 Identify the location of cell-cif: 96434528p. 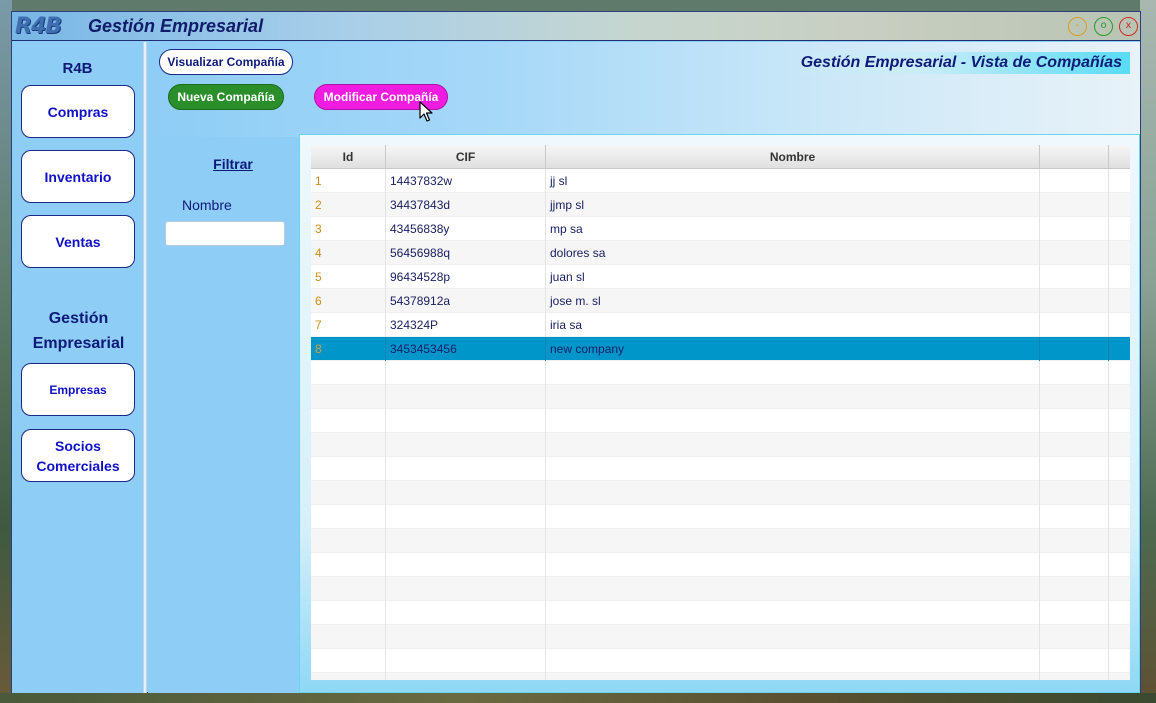
(466, 277).